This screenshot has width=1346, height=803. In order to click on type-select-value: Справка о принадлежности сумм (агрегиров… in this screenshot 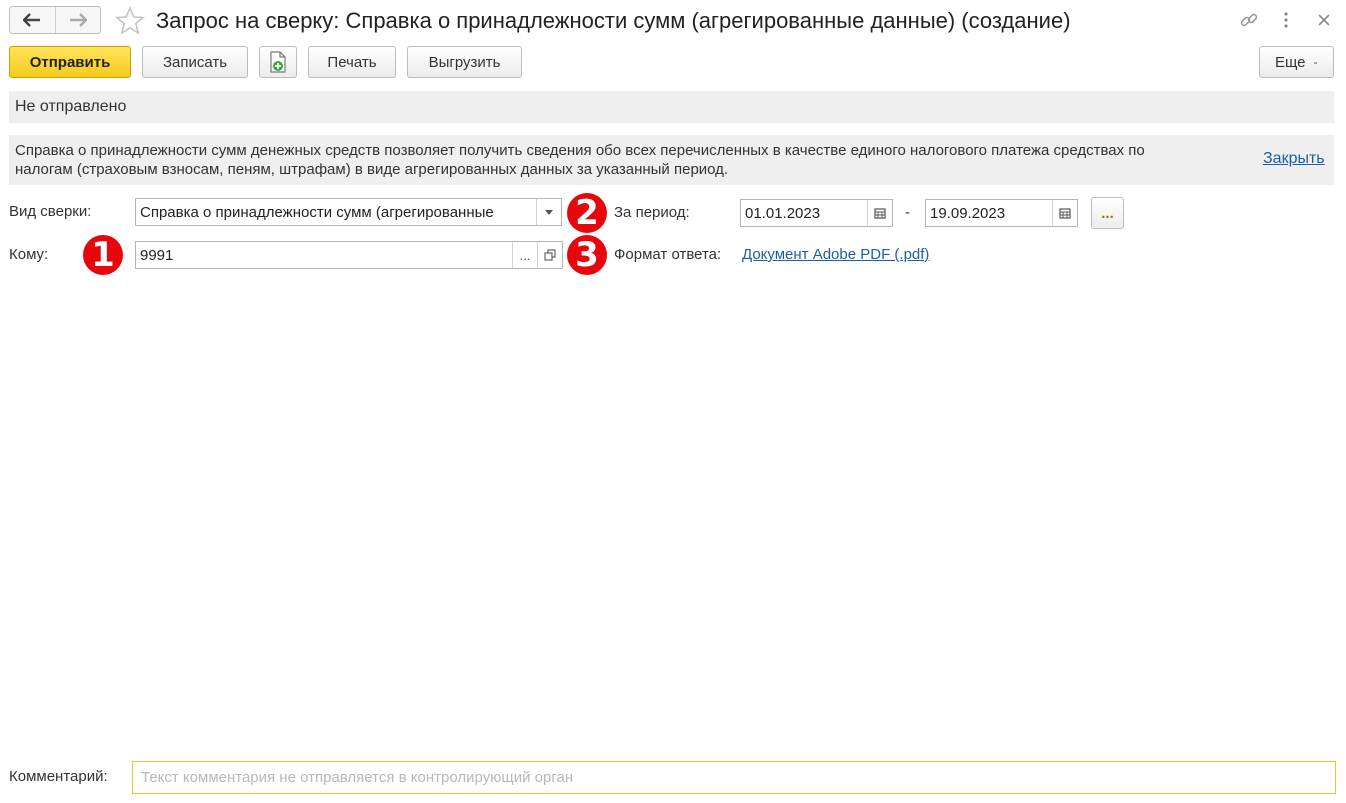, I will do `click(317, 212)`.